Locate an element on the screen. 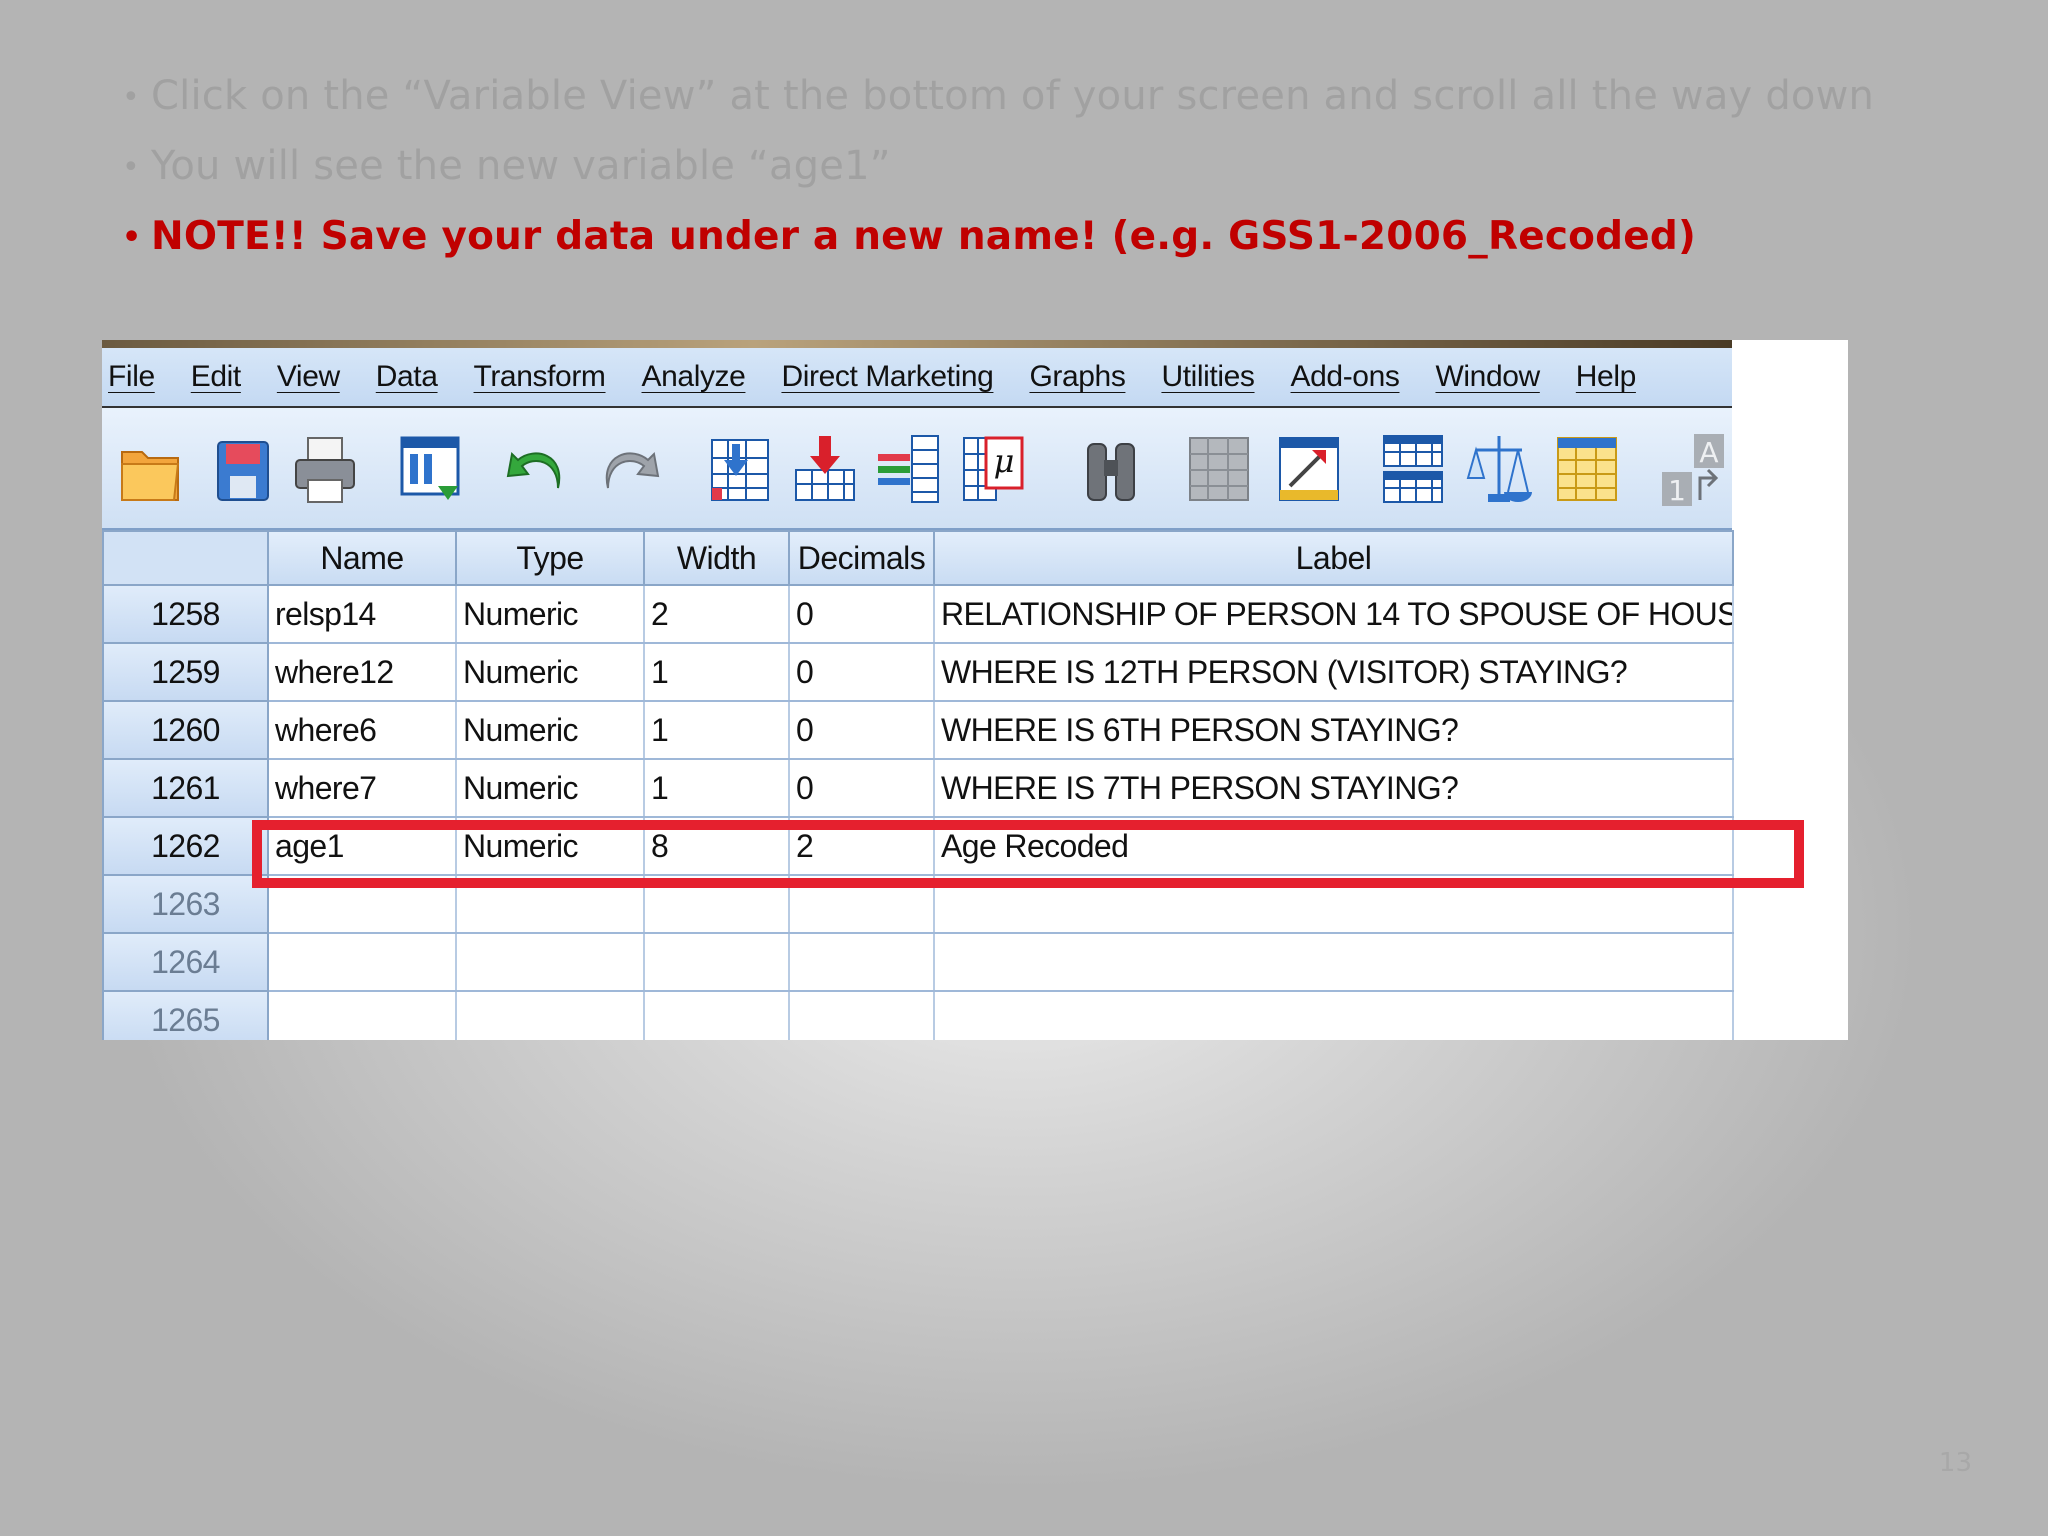 This screenshot has width=2048, height=1536. undo-icon is located at coordinates (537, 469).